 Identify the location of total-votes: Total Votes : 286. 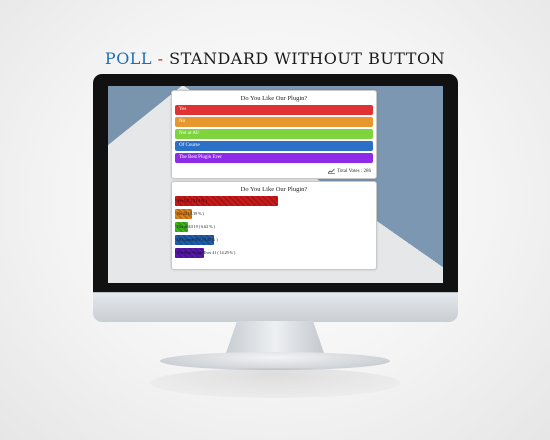
(349, 172).